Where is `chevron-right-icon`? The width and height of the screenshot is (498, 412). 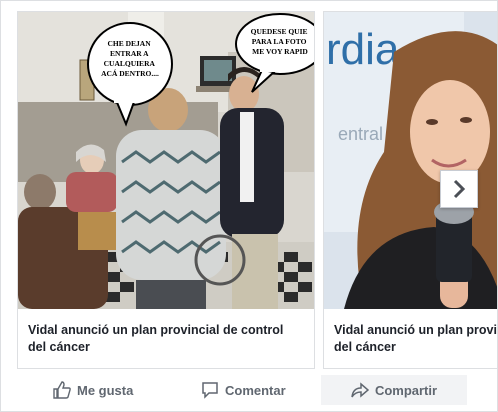 chevron-right-icon is located at coordinates (459, 189).